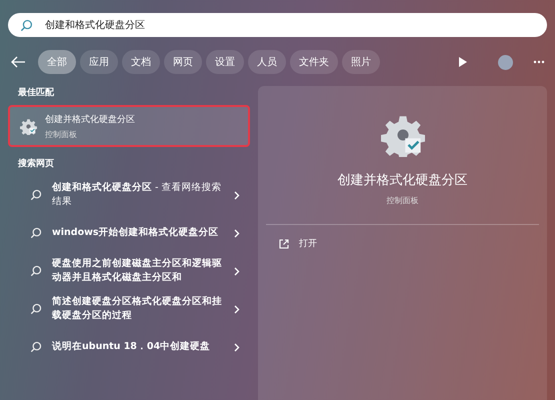 The height and width of the screenshot is (400, 555). I want to click on back-arrow-icon, so click(18, 62).